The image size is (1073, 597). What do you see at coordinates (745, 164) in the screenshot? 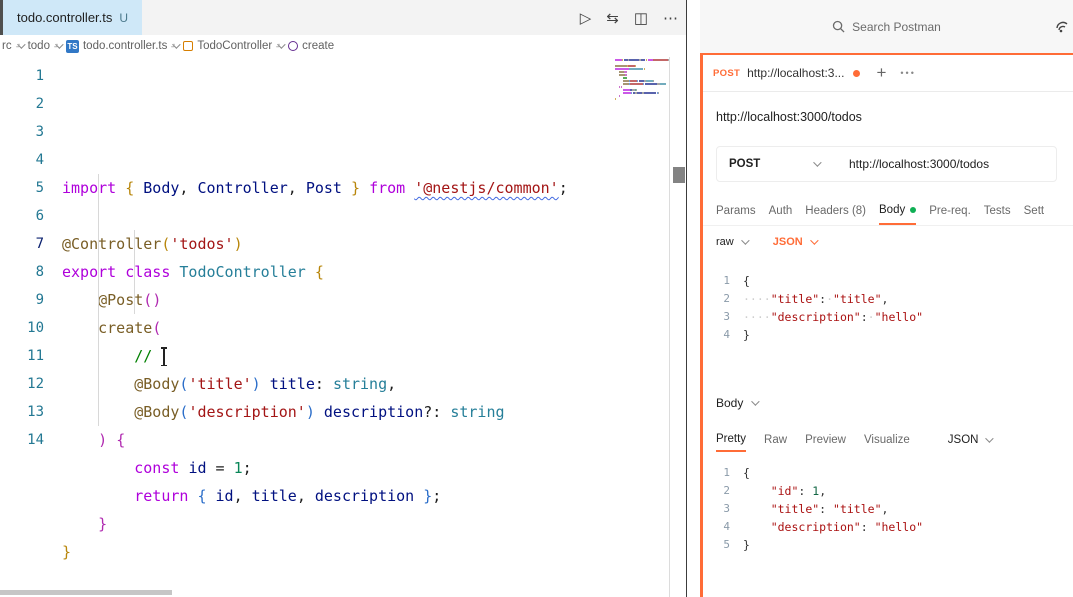
I see `method-label: POST` at bounding box center [745, 164].